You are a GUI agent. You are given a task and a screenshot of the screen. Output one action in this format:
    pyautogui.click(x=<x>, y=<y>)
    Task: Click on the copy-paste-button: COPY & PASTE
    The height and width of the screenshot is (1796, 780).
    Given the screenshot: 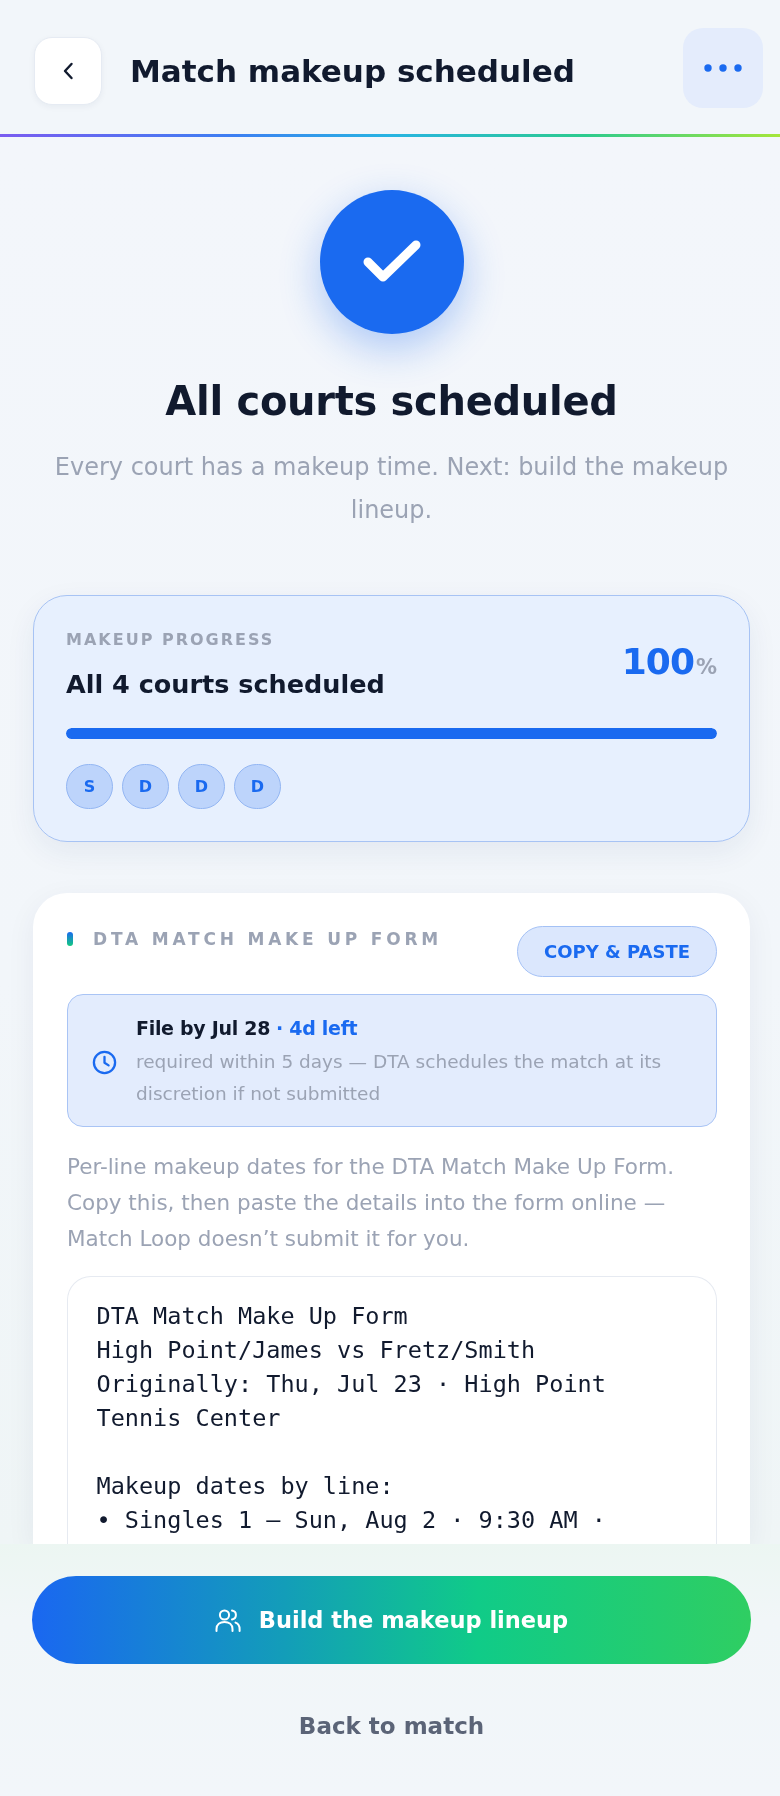 What is the action you would take?
    pyautogui.click(x=617, y=951)
    